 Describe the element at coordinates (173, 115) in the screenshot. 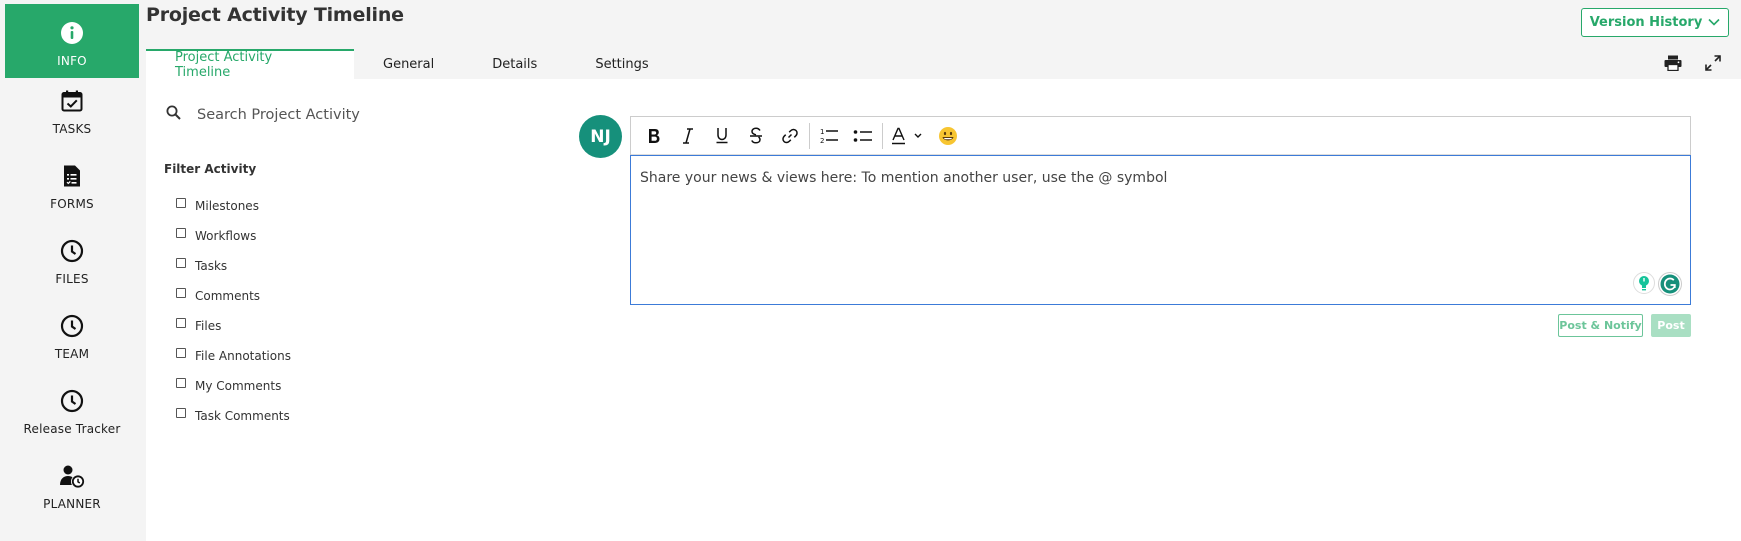

I see `search-icon` at that location.